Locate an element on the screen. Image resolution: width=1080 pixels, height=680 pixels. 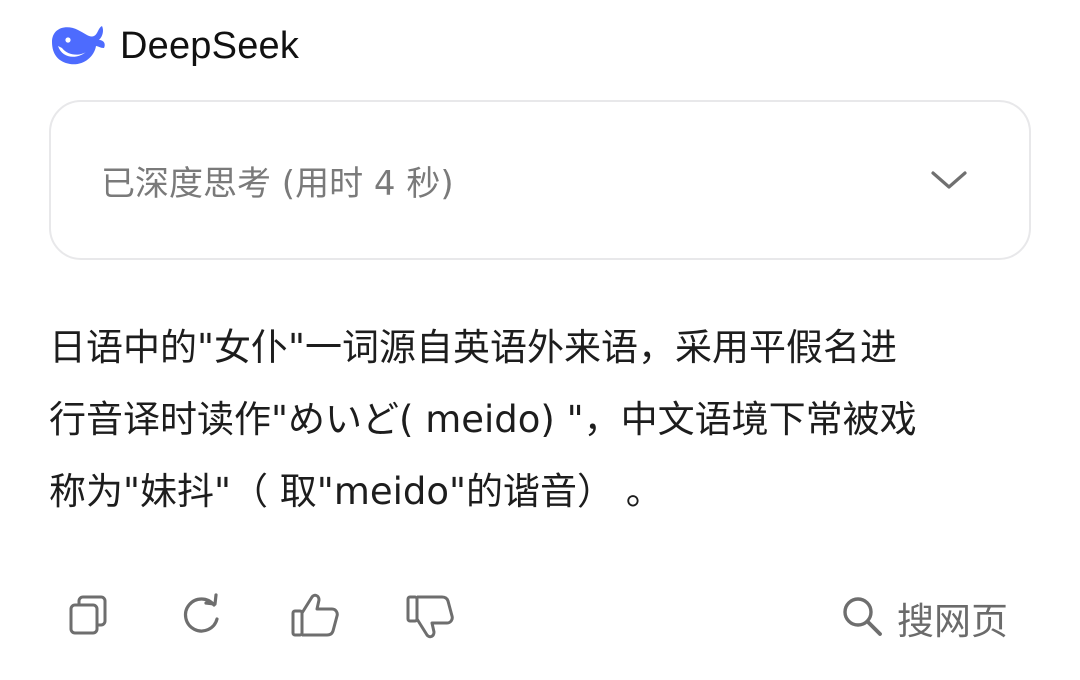
copy-button is located at coordinates (88, 618).